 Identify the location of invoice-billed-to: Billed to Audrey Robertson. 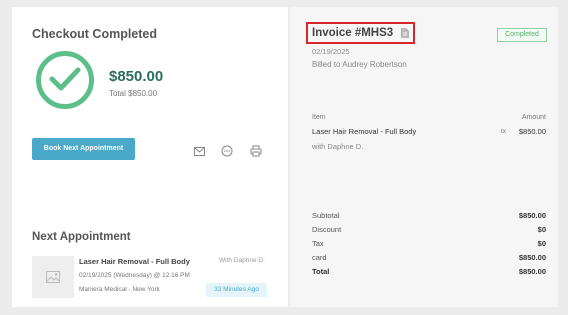
(359, 64).